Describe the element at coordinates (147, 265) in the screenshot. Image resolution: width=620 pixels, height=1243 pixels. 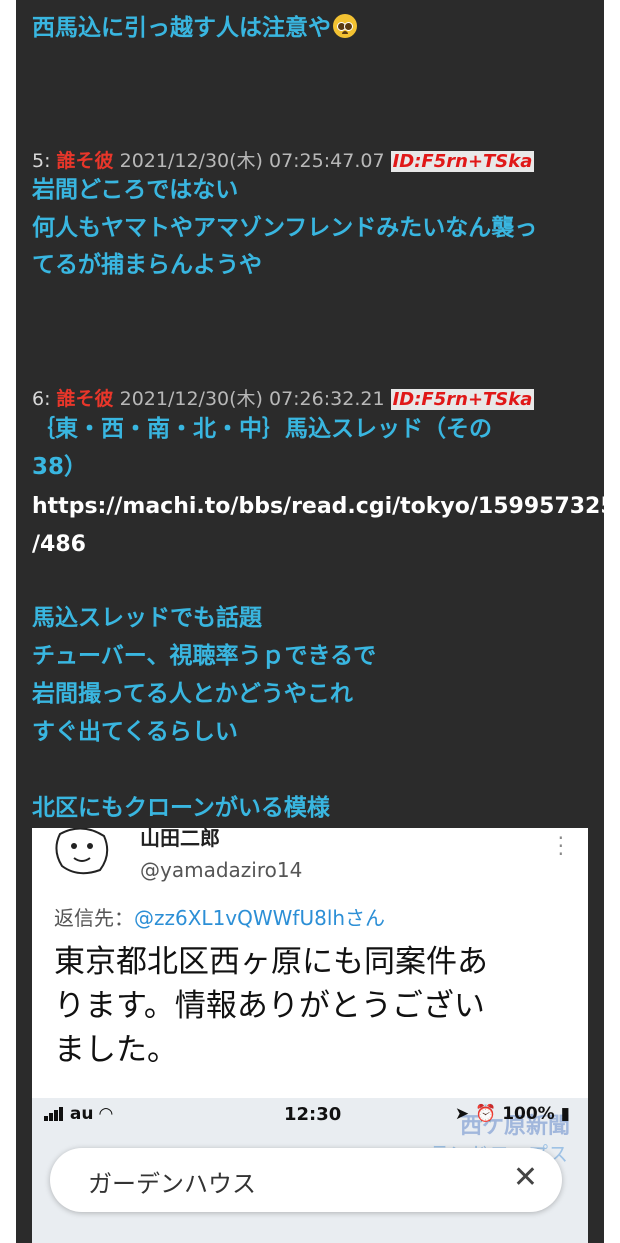
I see `post-text-line: てるが捕まらんようや` at that location.